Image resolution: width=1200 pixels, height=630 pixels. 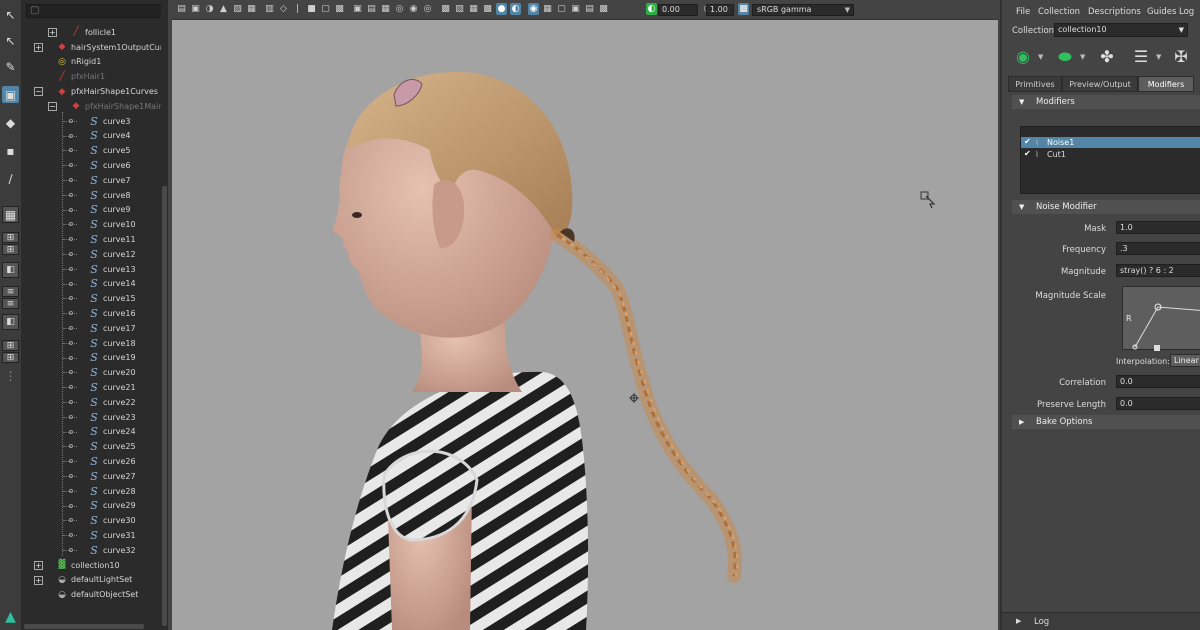 What do you see at coordinates (195, 9) in the screenshot?
I see `bookmark-icon: ▣` at bounding box center [195, 9].